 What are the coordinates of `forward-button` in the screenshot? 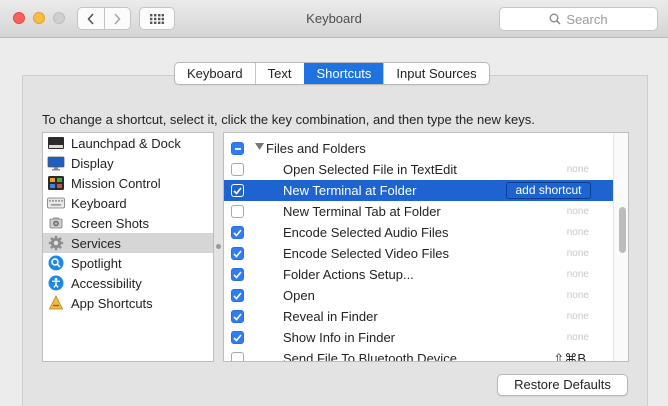 It's located at (117, 18).